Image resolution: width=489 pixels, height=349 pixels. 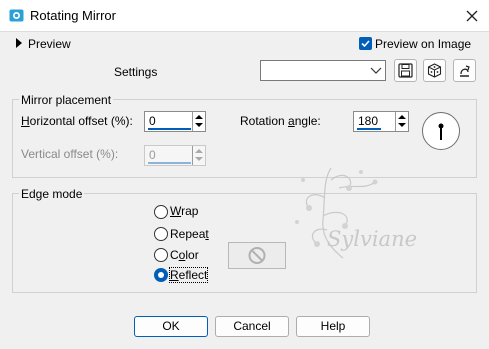 I want to click on cancel-button: Cancel, so click(x=252, y=326).